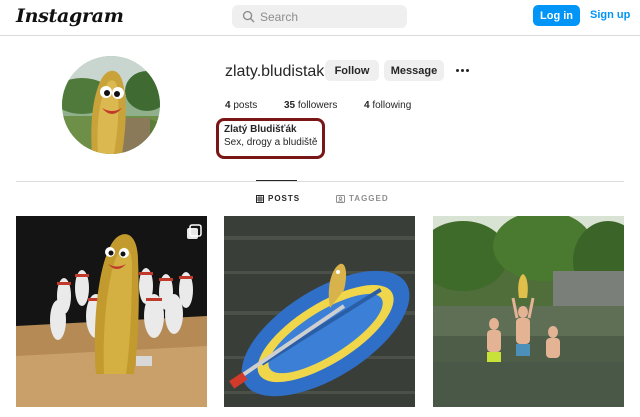 The image size is (640, 417). Describe the element at coordinates (241, 105) in the screenshot. I see `posts-count: 4 posts` at that location.